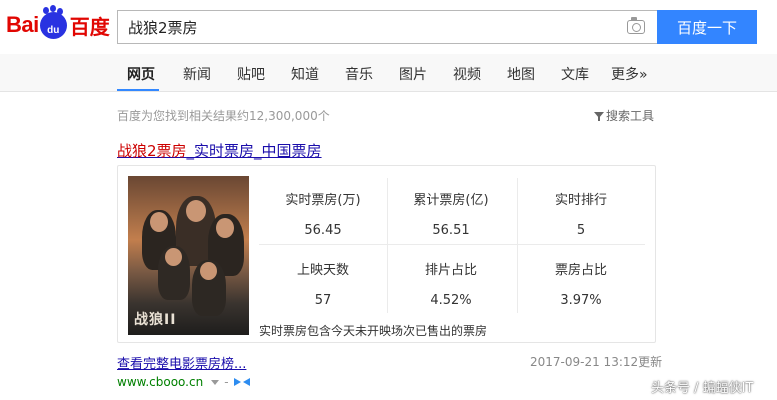  Describe the element at coordinates (581, 213) in the screenshot. I see `stat-realtime-rank: 实时排行 5` at that location.